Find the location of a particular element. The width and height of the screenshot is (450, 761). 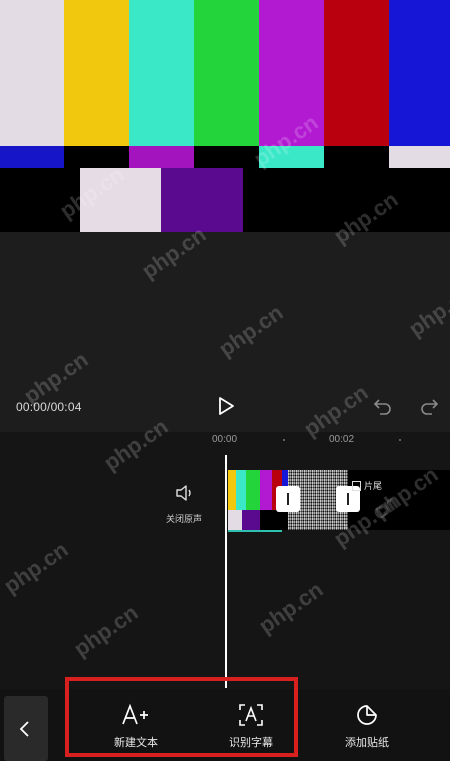

back-button is located at coordinates (26, 728).